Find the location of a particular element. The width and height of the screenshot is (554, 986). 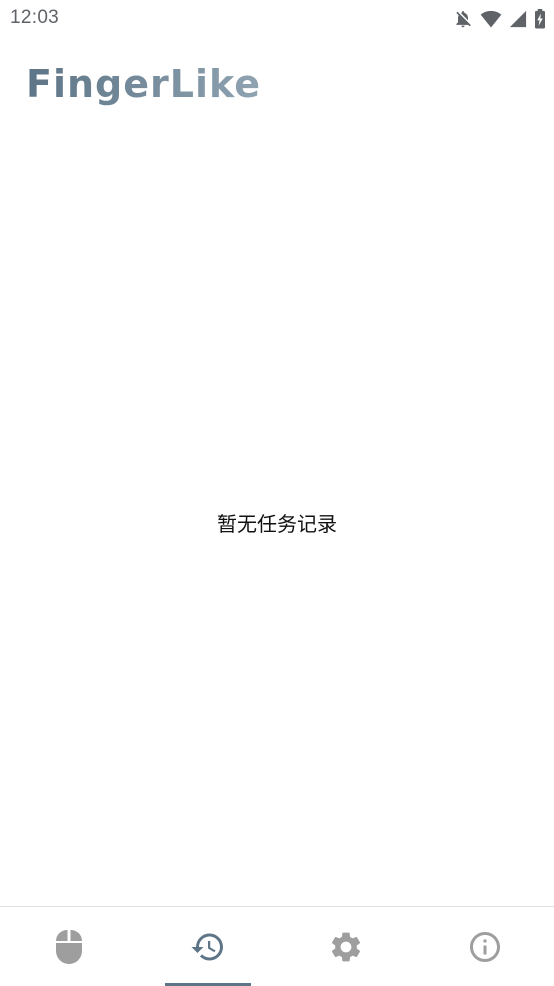

nav-item-mouse is located at coordinates (69, 946).